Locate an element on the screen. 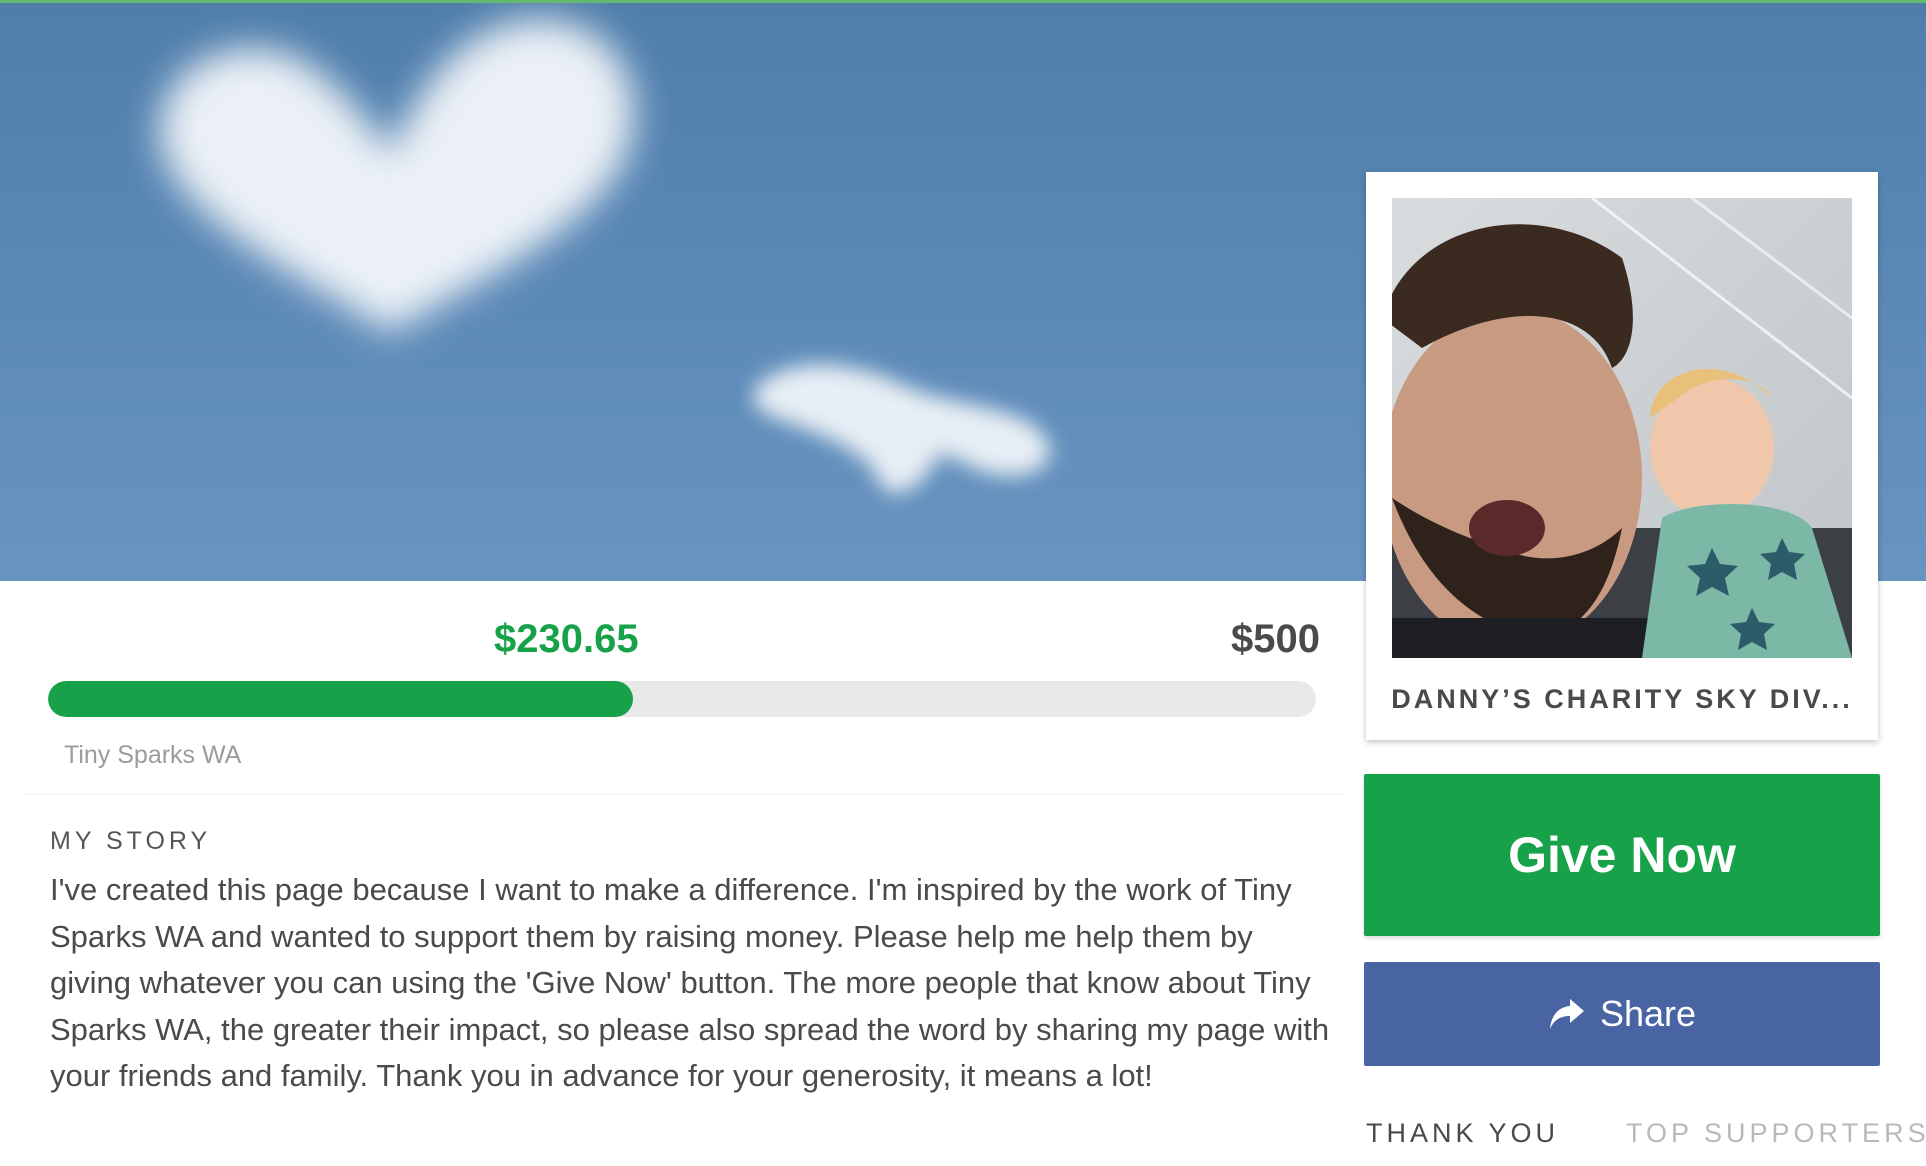 The height and width of the screenshot is (1166, 1926). progress-fill is located at coordinates (340, 699).